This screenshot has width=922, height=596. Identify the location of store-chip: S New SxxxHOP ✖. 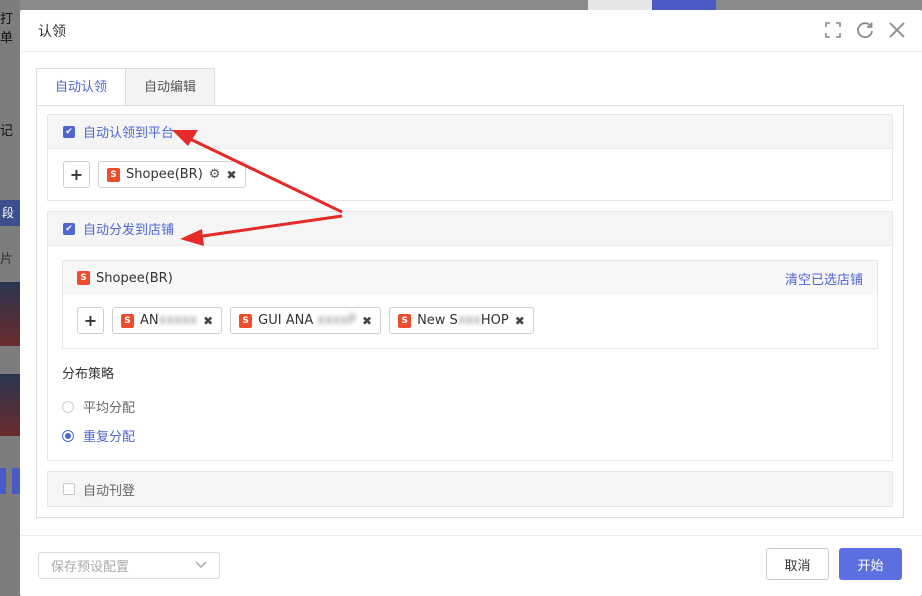
(461, 320).